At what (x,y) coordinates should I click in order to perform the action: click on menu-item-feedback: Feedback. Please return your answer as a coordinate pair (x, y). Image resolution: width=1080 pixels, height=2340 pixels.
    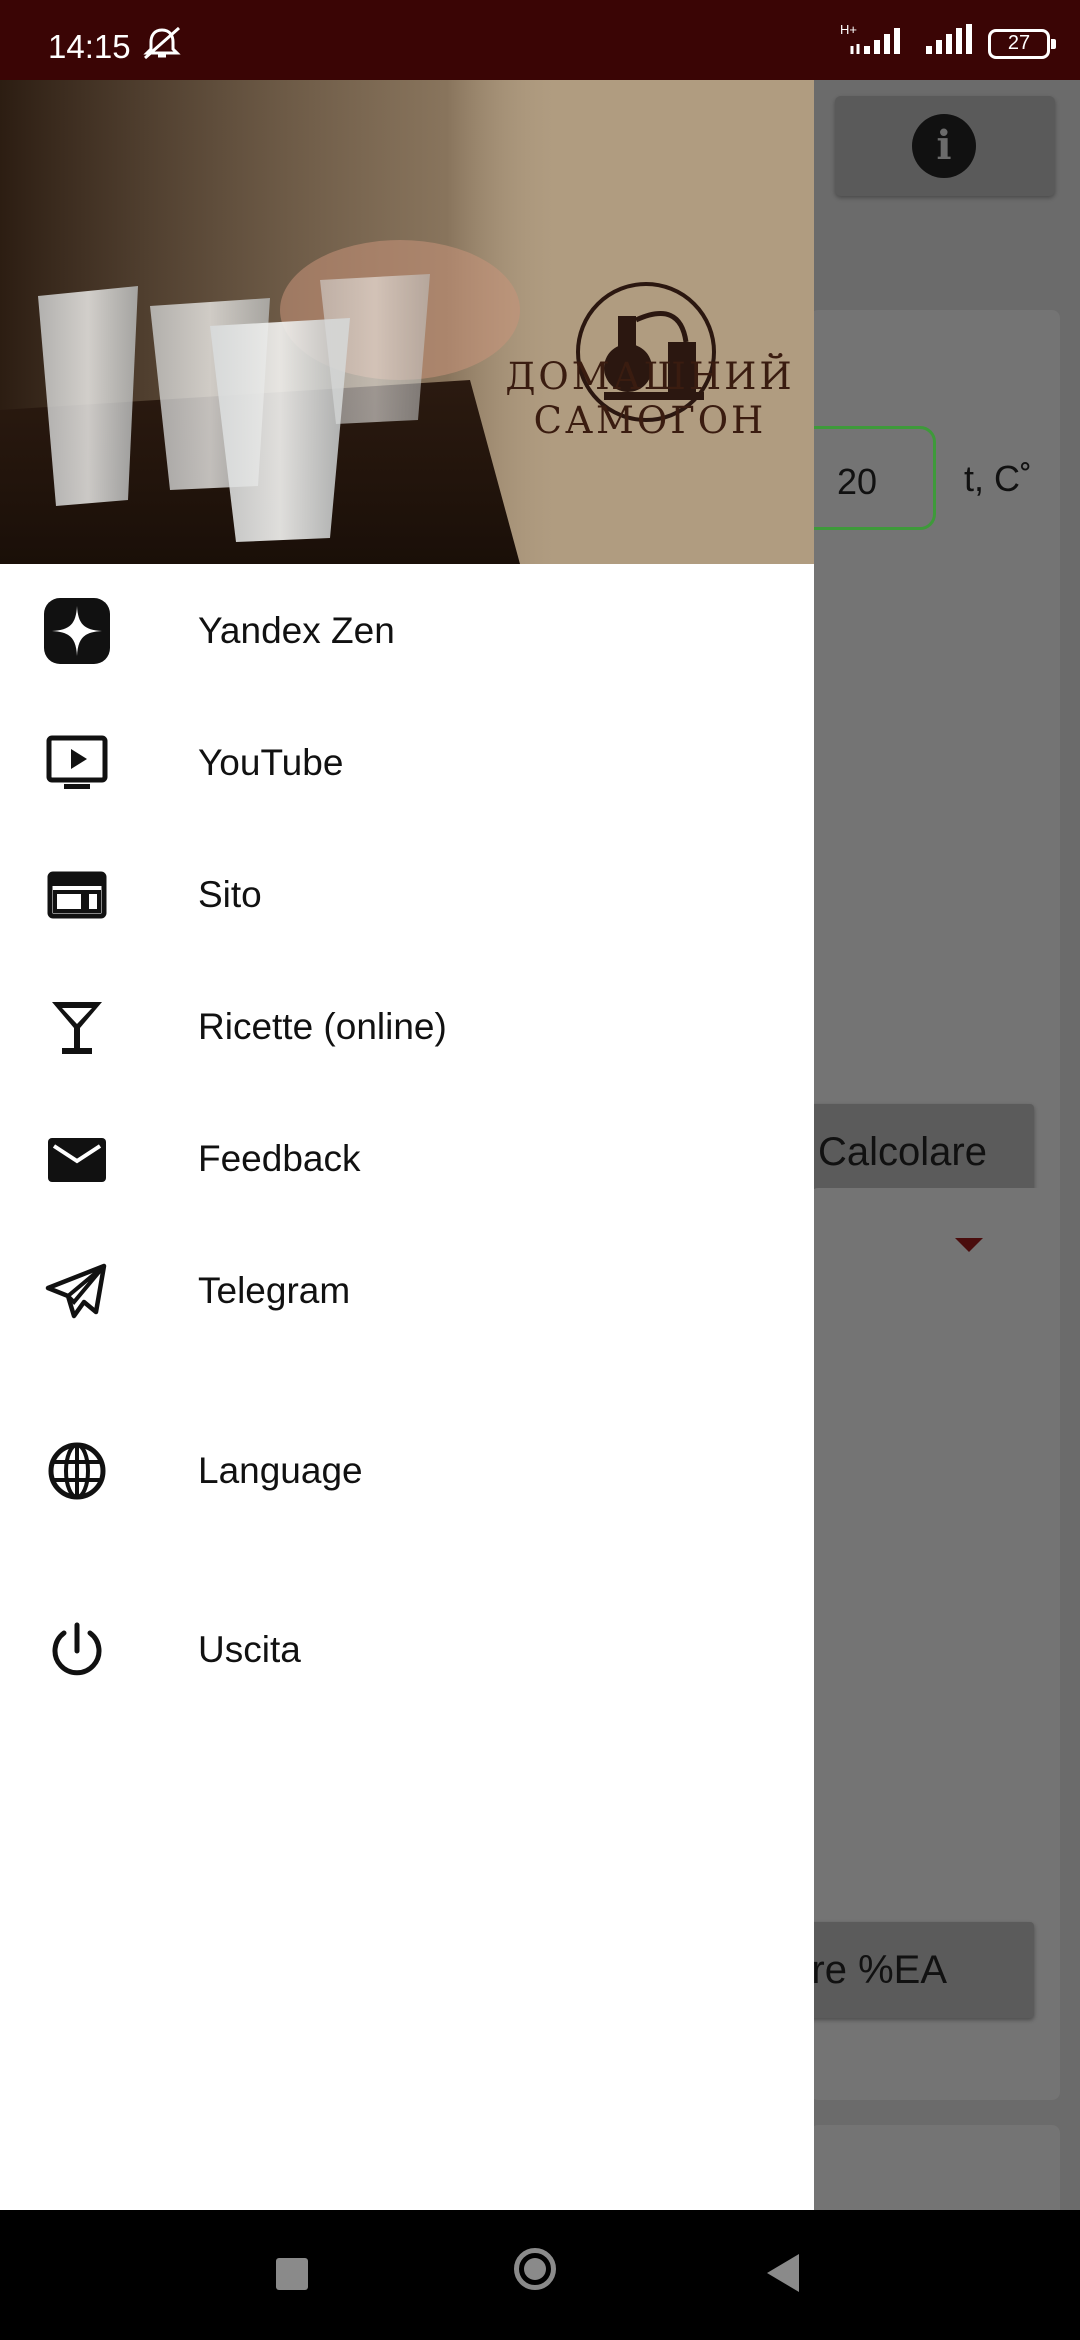
    Looking at the image, I should click on (407, 1158).